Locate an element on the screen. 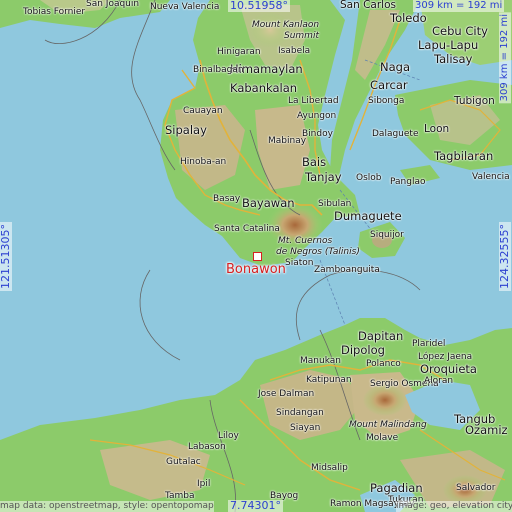  label-mount-malindang: Mount Malindang is located at coordinates (388, 425).